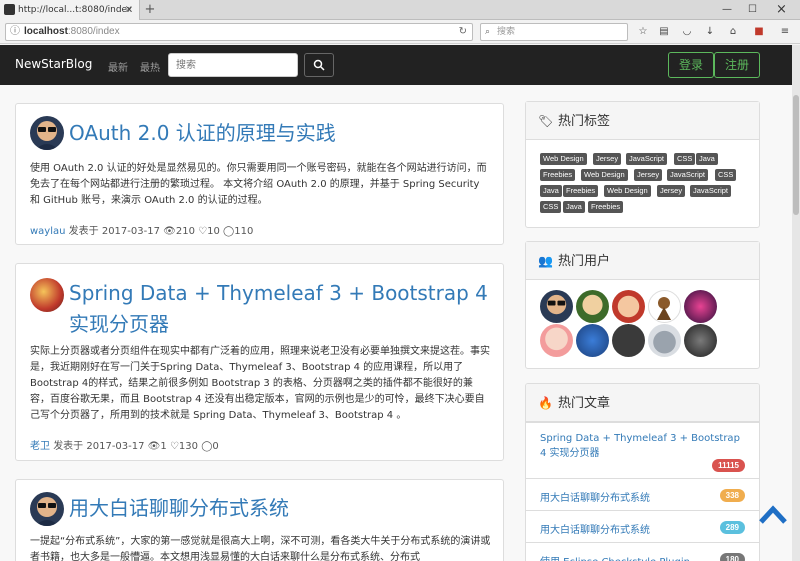  What do you see at coordinates (129, 10) in the screenshot?
I see `tab-close-icon: ×` at bounding box center [129, 10].